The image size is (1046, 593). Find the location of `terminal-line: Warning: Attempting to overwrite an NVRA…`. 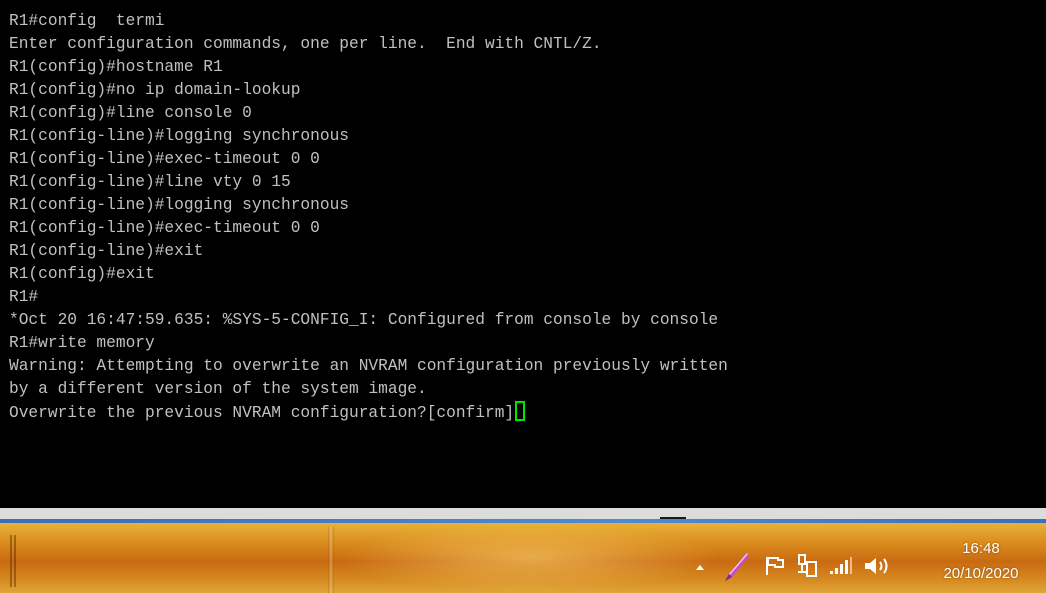

terminal-line: Warning: Attempting to overwrite an NVRA… is located at coordinates (368, 366).